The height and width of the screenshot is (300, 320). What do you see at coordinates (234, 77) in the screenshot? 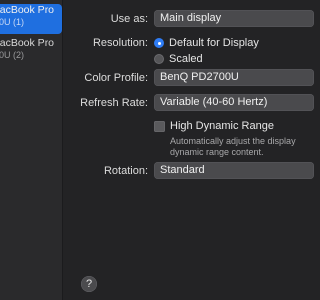
I see `color-profile-popup: BenQ PD2700U` at bounding box center [234, 77].